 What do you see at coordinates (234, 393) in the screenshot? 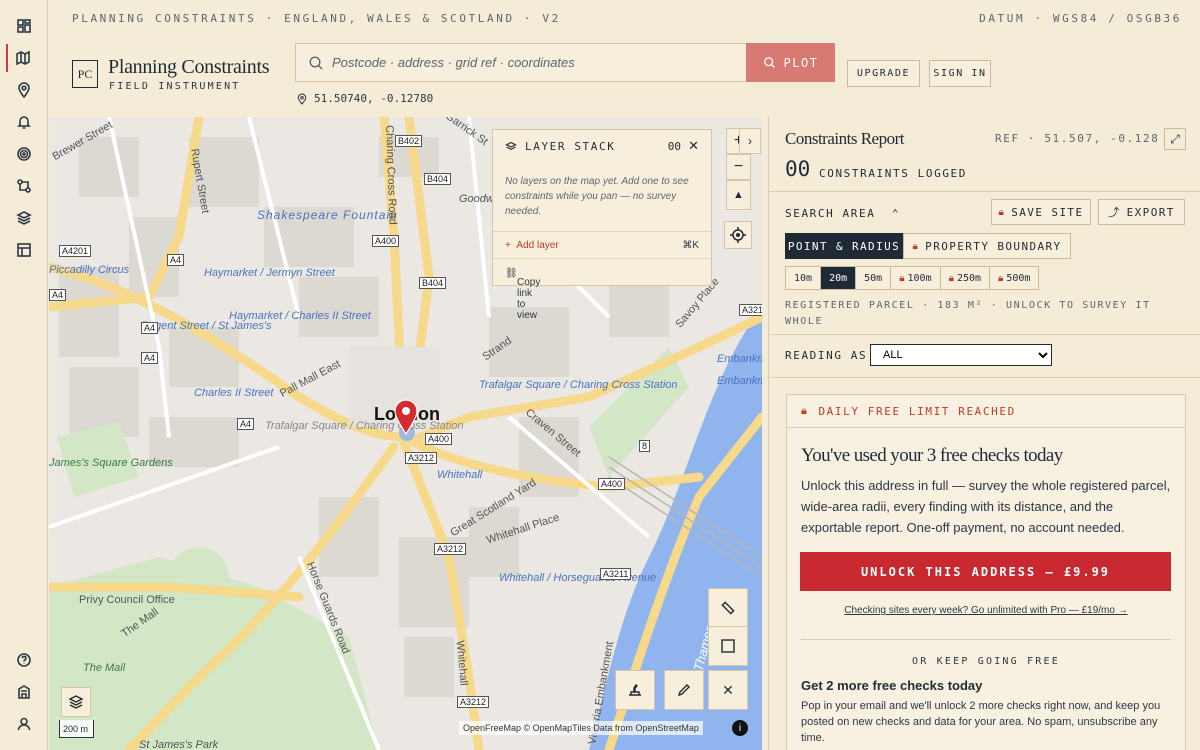
I see `map-place-label: Charles II Street` at bounding box center [234, 393].